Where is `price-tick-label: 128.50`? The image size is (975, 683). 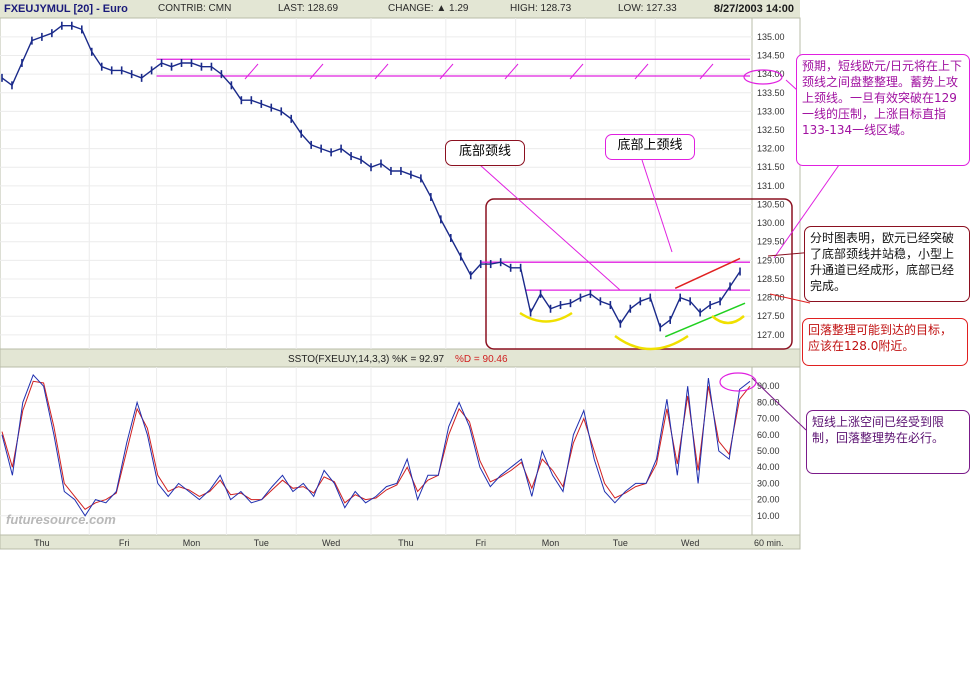 price-tick-label: 128.50 is located at coordinates (771, 279).